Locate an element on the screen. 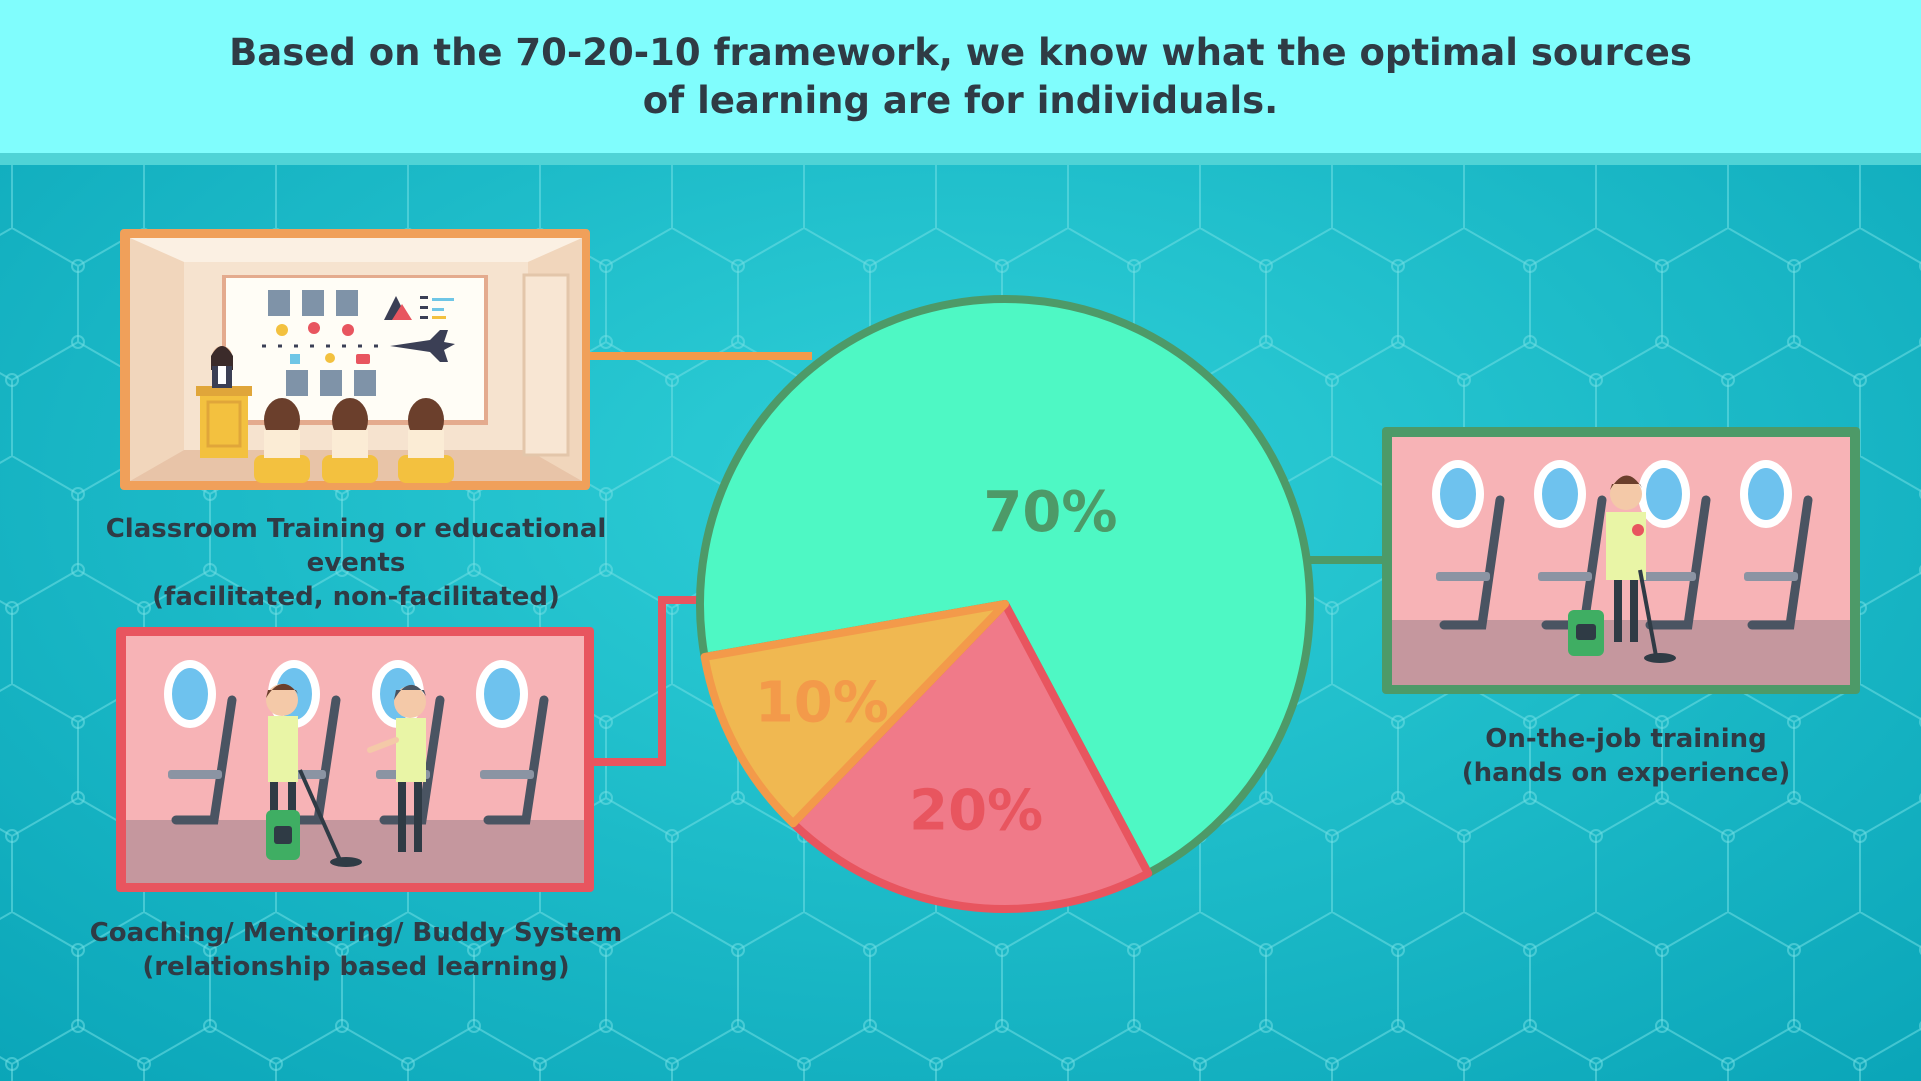 Image resolution: width=1921 pixels, height=1081 pixels. classroom-presentation-icon is located at coordinates (355, 359).